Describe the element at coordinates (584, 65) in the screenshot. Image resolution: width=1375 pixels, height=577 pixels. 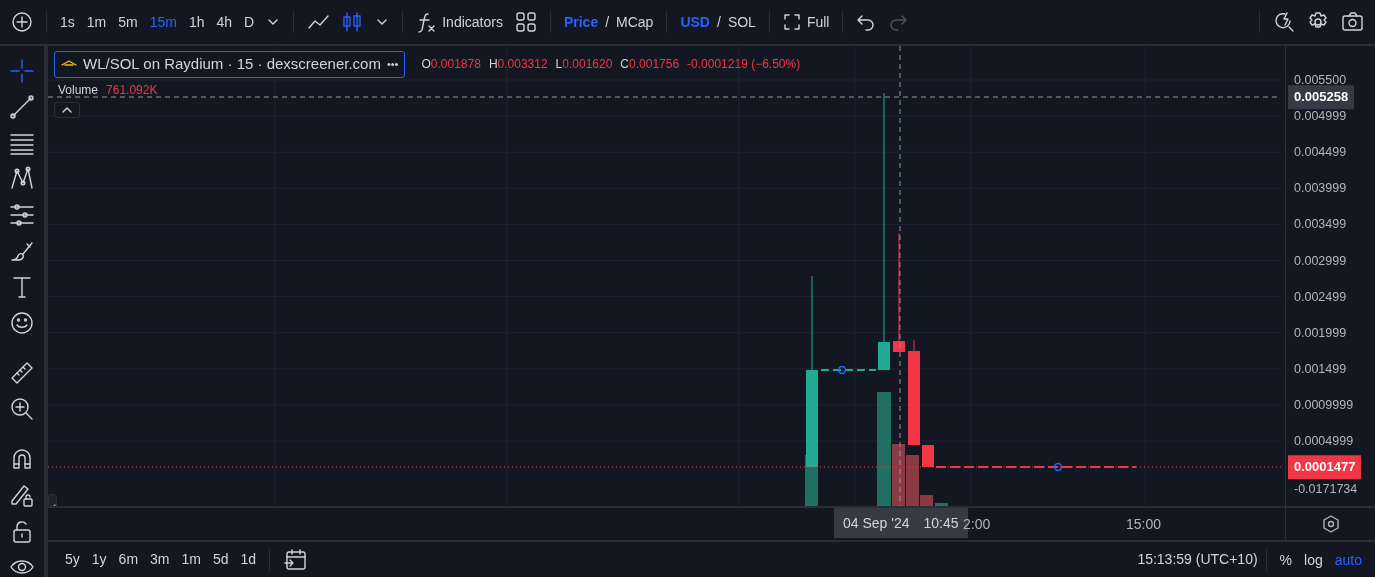
I see `ohlc-value: L0.001620` at that location.